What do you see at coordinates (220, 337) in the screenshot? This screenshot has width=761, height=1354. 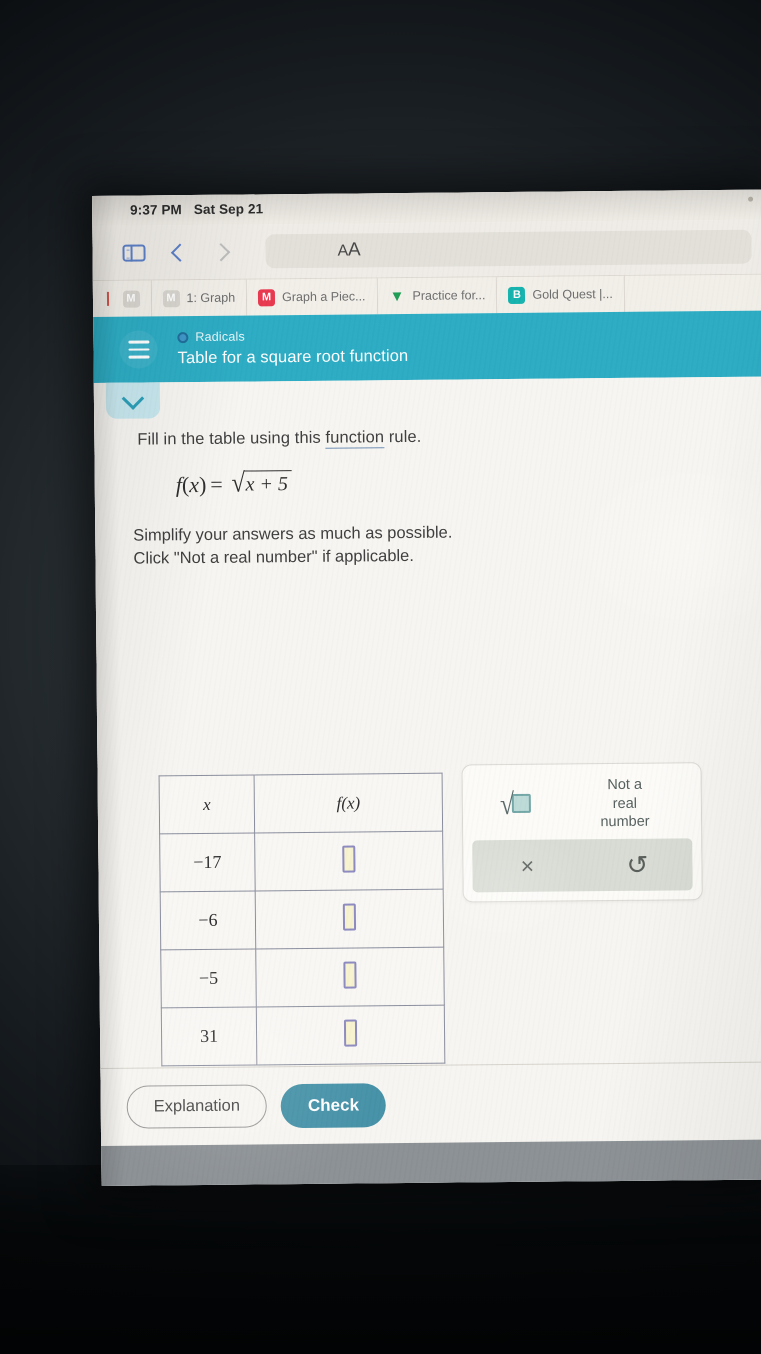 I see `topic-label: Radicals` at bounding box center [220, 337].